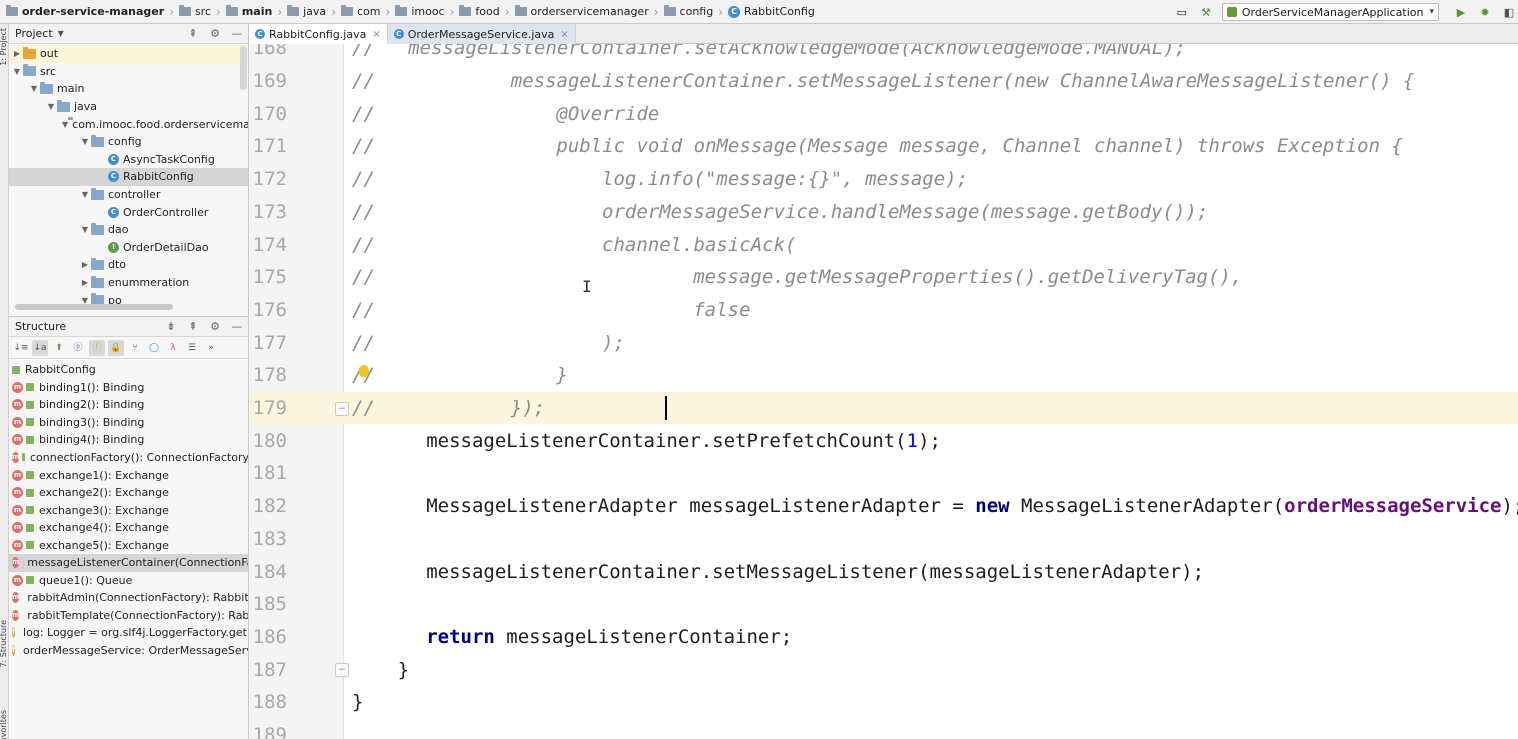  Describe the element at coordinates (128, 248) in the screenshot. I see `tree-node: I OrderDetailDao` at that location.